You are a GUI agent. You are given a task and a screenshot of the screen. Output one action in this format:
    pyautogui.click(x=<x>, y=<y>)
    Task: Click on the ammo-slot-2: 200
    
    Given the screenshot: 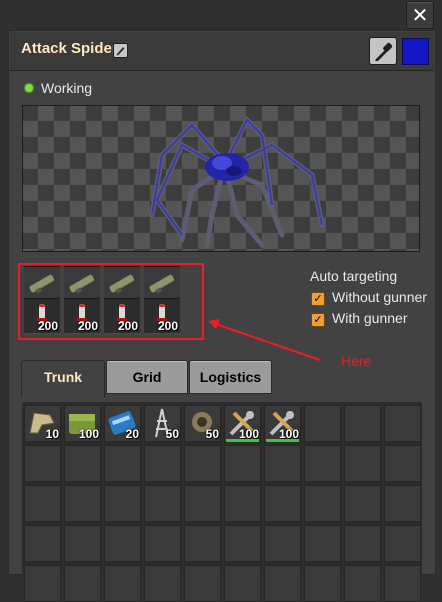 What is the action you would take?
    pyautogui.click(x=82, y=316)
    